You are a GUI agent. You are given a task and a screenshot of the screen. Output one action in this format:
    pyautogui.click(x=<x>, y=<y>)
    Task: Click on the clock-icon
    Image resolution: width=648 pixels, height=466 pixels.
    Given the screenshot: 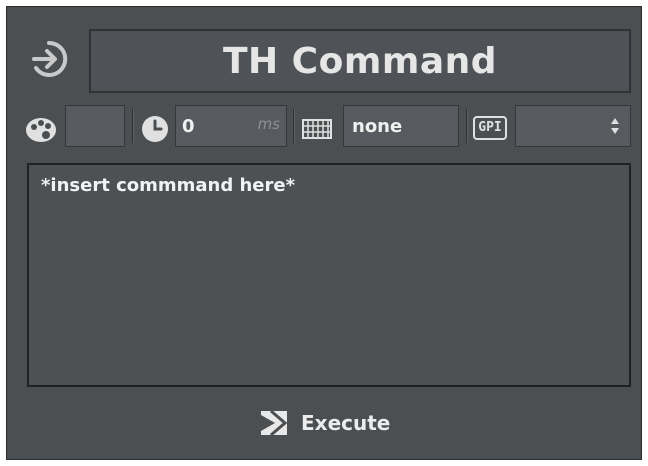 What is the action you would take?
    pyautogui.click(x=155, y=129)
    